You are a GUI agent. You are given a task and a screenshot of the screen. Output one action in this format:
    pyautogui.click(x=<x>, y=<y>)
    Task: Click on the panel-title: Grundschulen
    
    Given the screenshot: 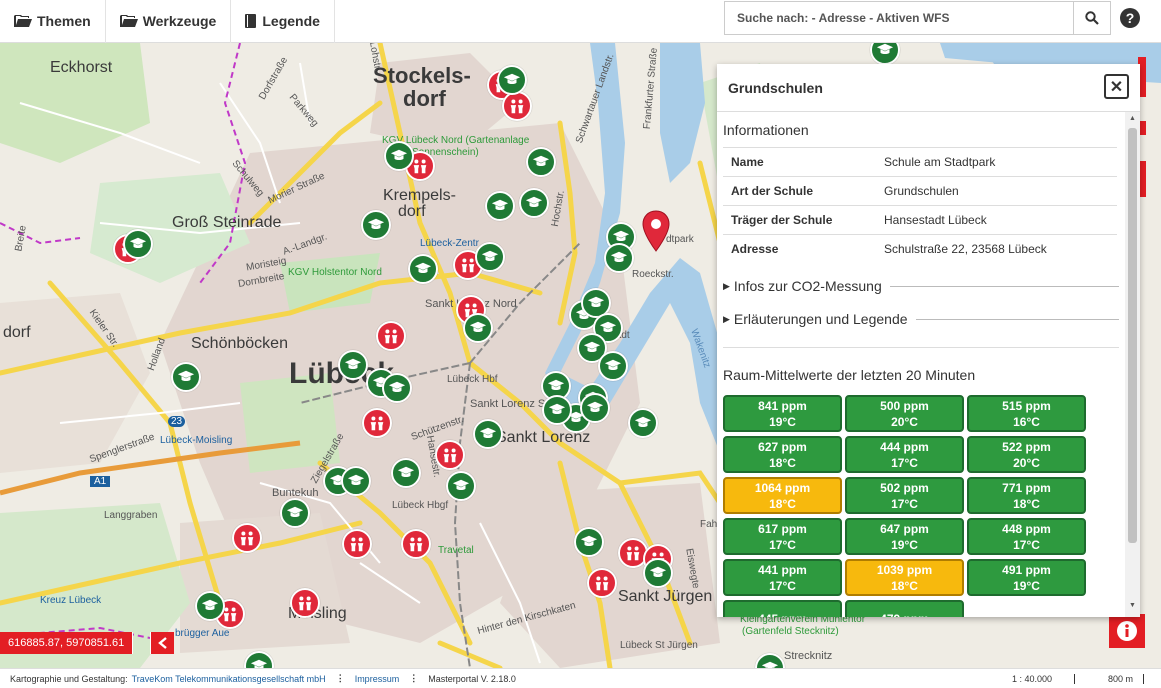 What is the action you would take?
    pyautogui.click(x=775, y=87)
    